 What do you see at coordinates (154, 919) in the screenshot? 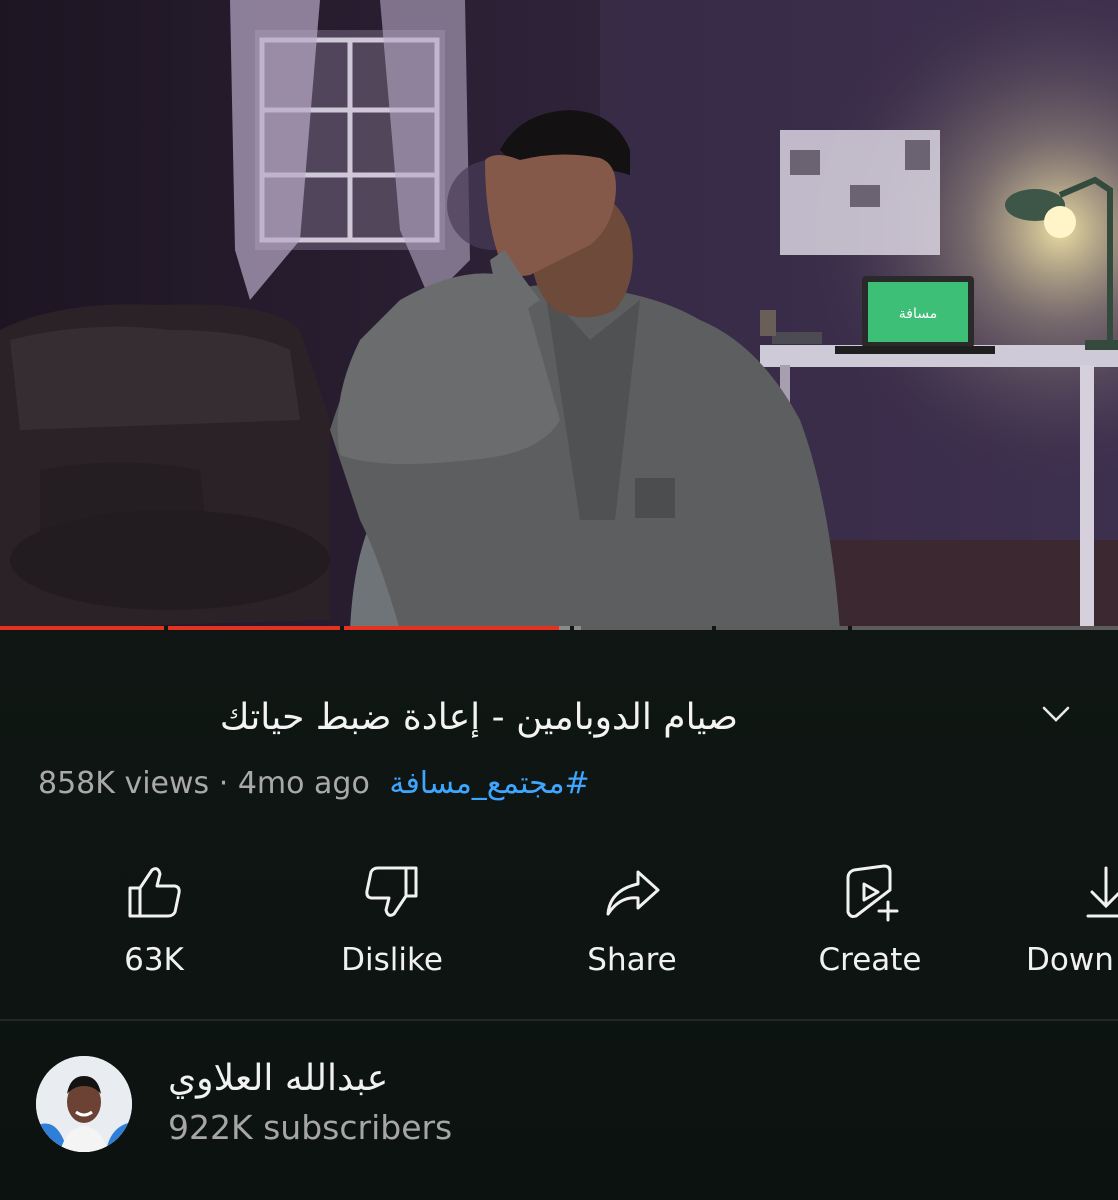
I see `like-button: 63K` at bounding box center [154, 919].